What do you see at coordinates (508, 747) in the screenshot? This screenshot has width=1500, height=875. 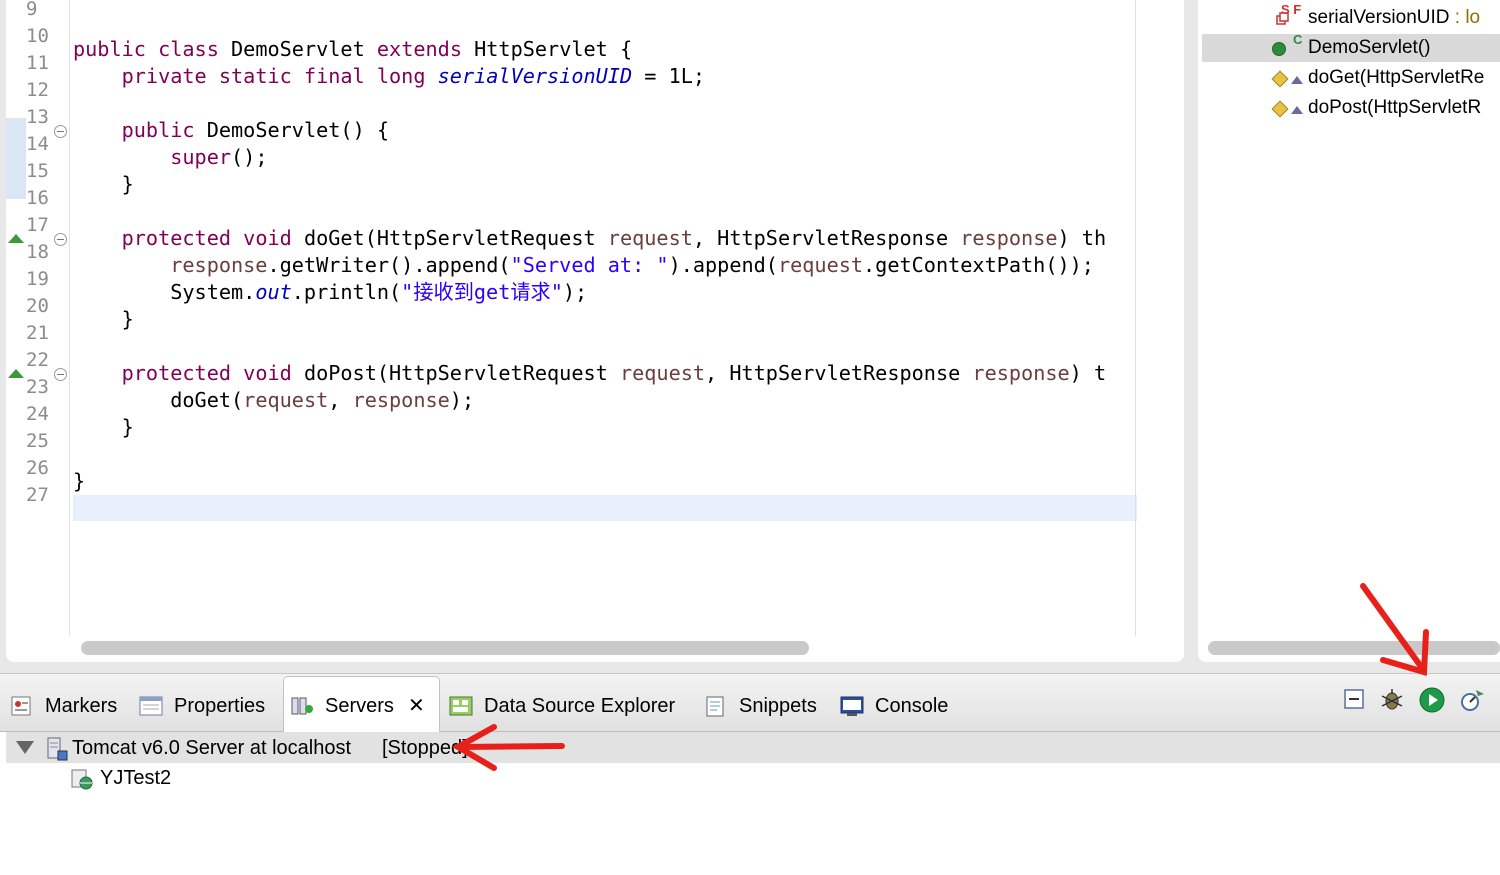 I see `arrow-to-server-state` at bounding box center [508, 747].